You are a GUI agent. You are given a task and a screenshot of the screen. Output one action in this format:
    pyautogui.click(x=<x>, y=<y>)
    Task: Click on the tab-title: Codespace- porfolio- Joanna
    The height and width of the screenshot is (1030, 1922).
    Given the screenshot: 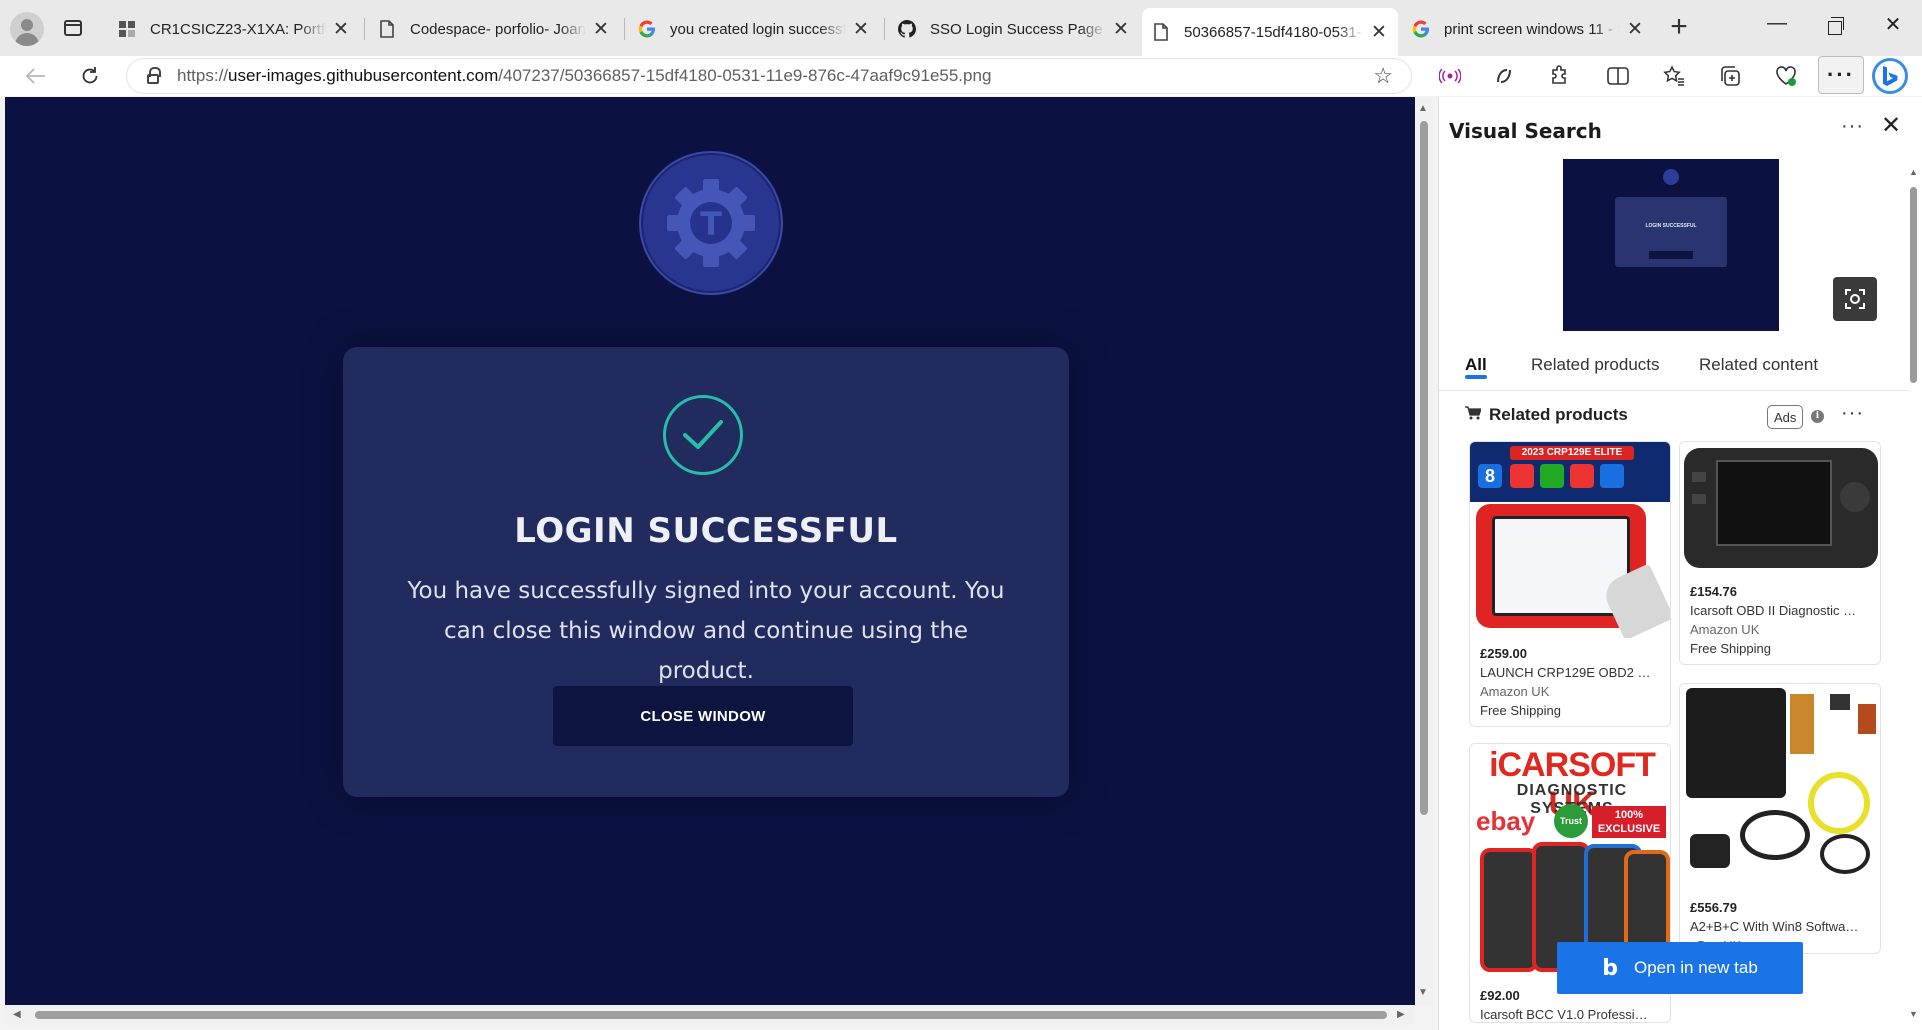 What is the action you would take?
    pyautogui.click(x=498, y=29)
    